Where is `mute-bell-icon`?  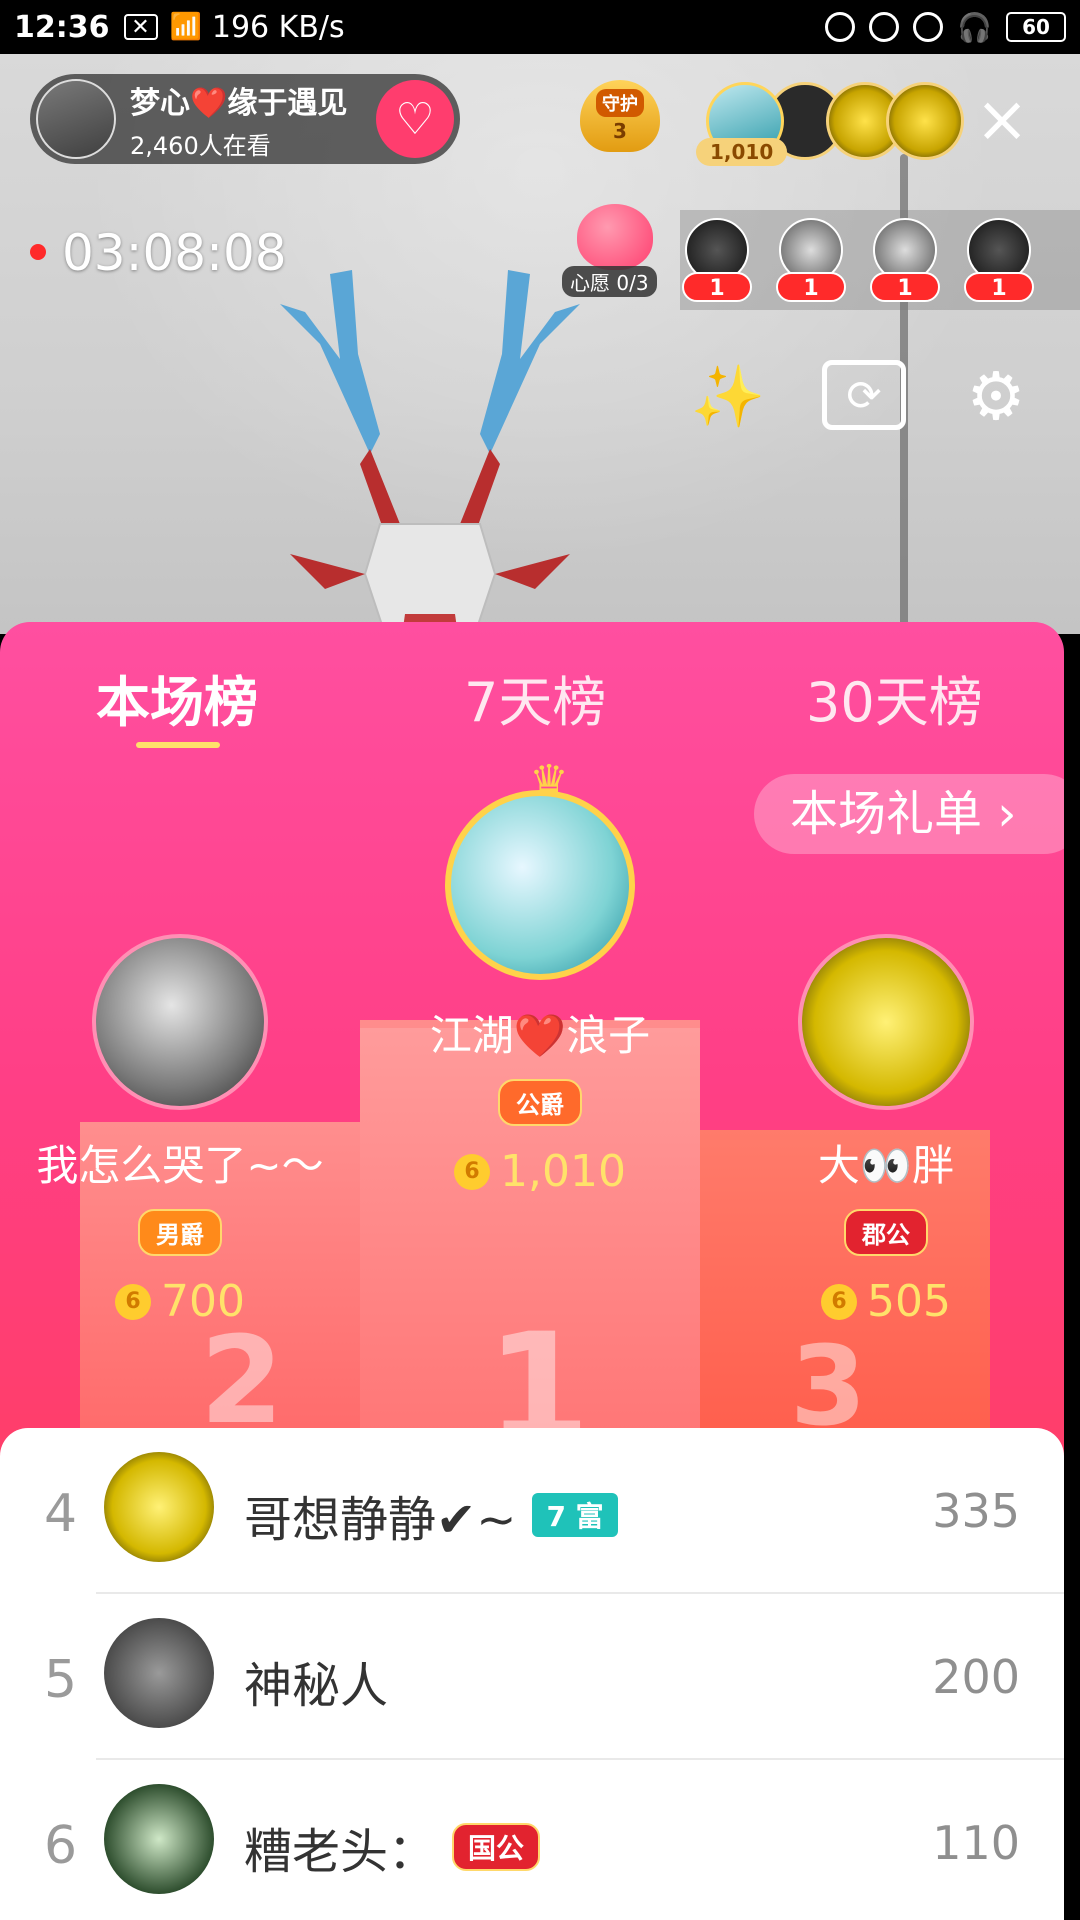
mute-bell-icon is located at coordinates (840, 27).